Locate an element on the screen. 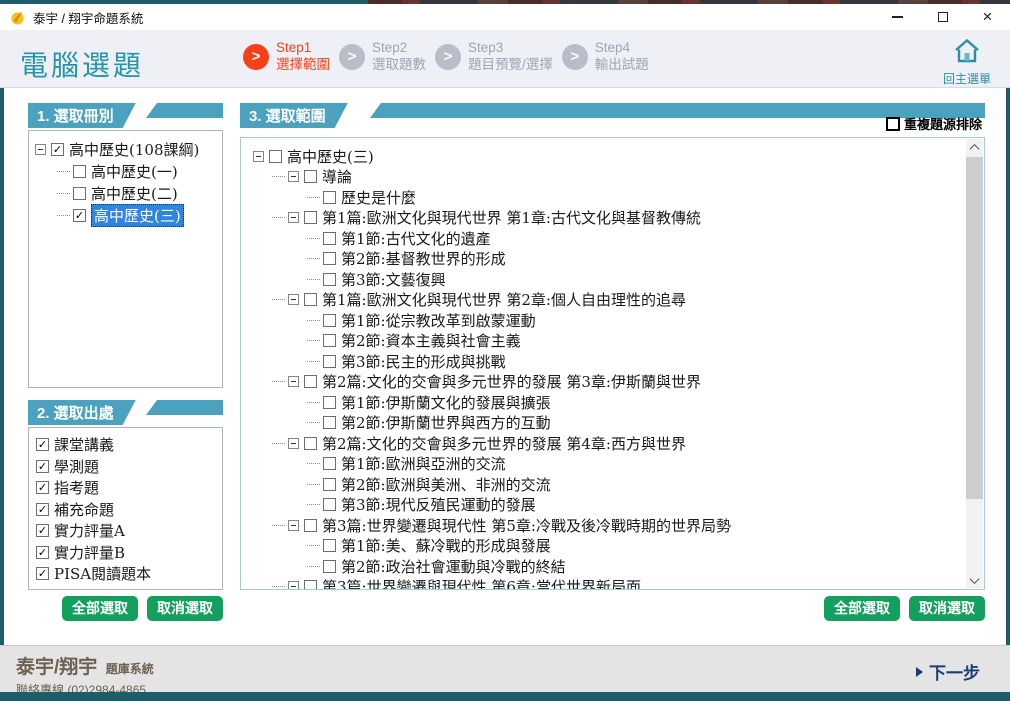 The height and width of the screenshot is (701, 1010). tree-row: 第2篇:文化的交會與多元世界的發展 第4章:西方與世界 is located at coordinates (604, 443).